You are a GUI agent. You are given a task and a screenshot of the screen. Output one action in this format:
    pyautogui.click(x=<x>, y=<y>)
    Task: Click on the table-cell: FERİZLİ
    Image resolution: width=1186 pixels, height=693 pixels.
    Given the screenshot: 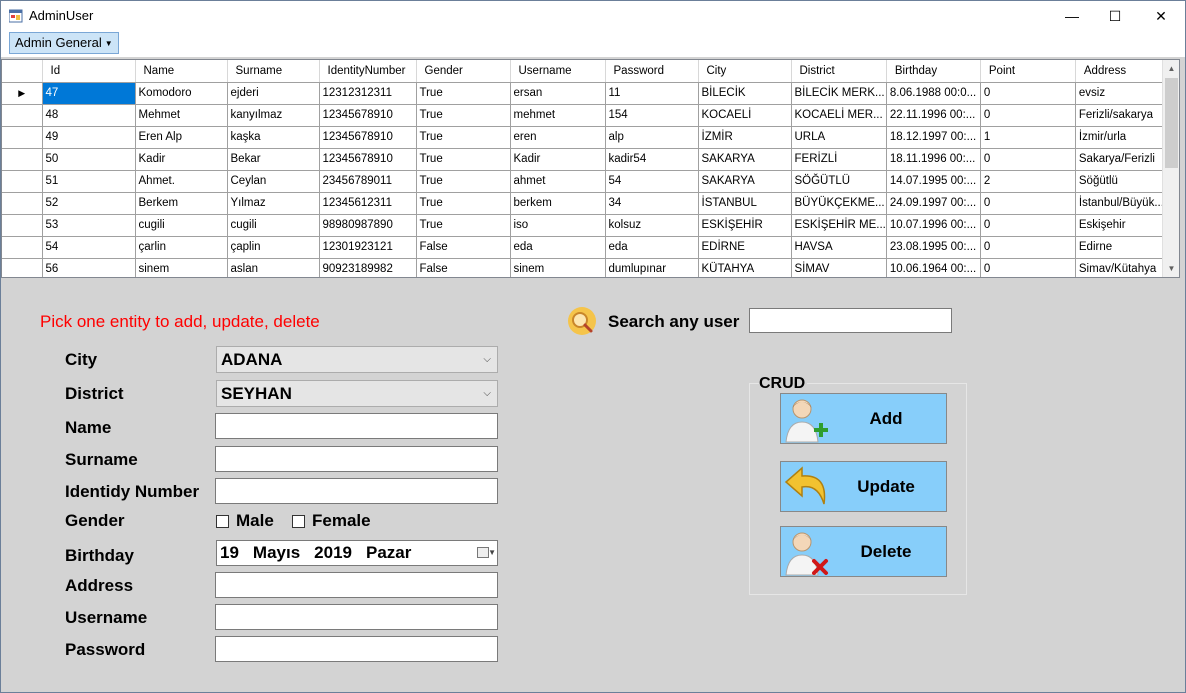 What is the action you would take?
    pyautogui.click(x=839, y=159)
    